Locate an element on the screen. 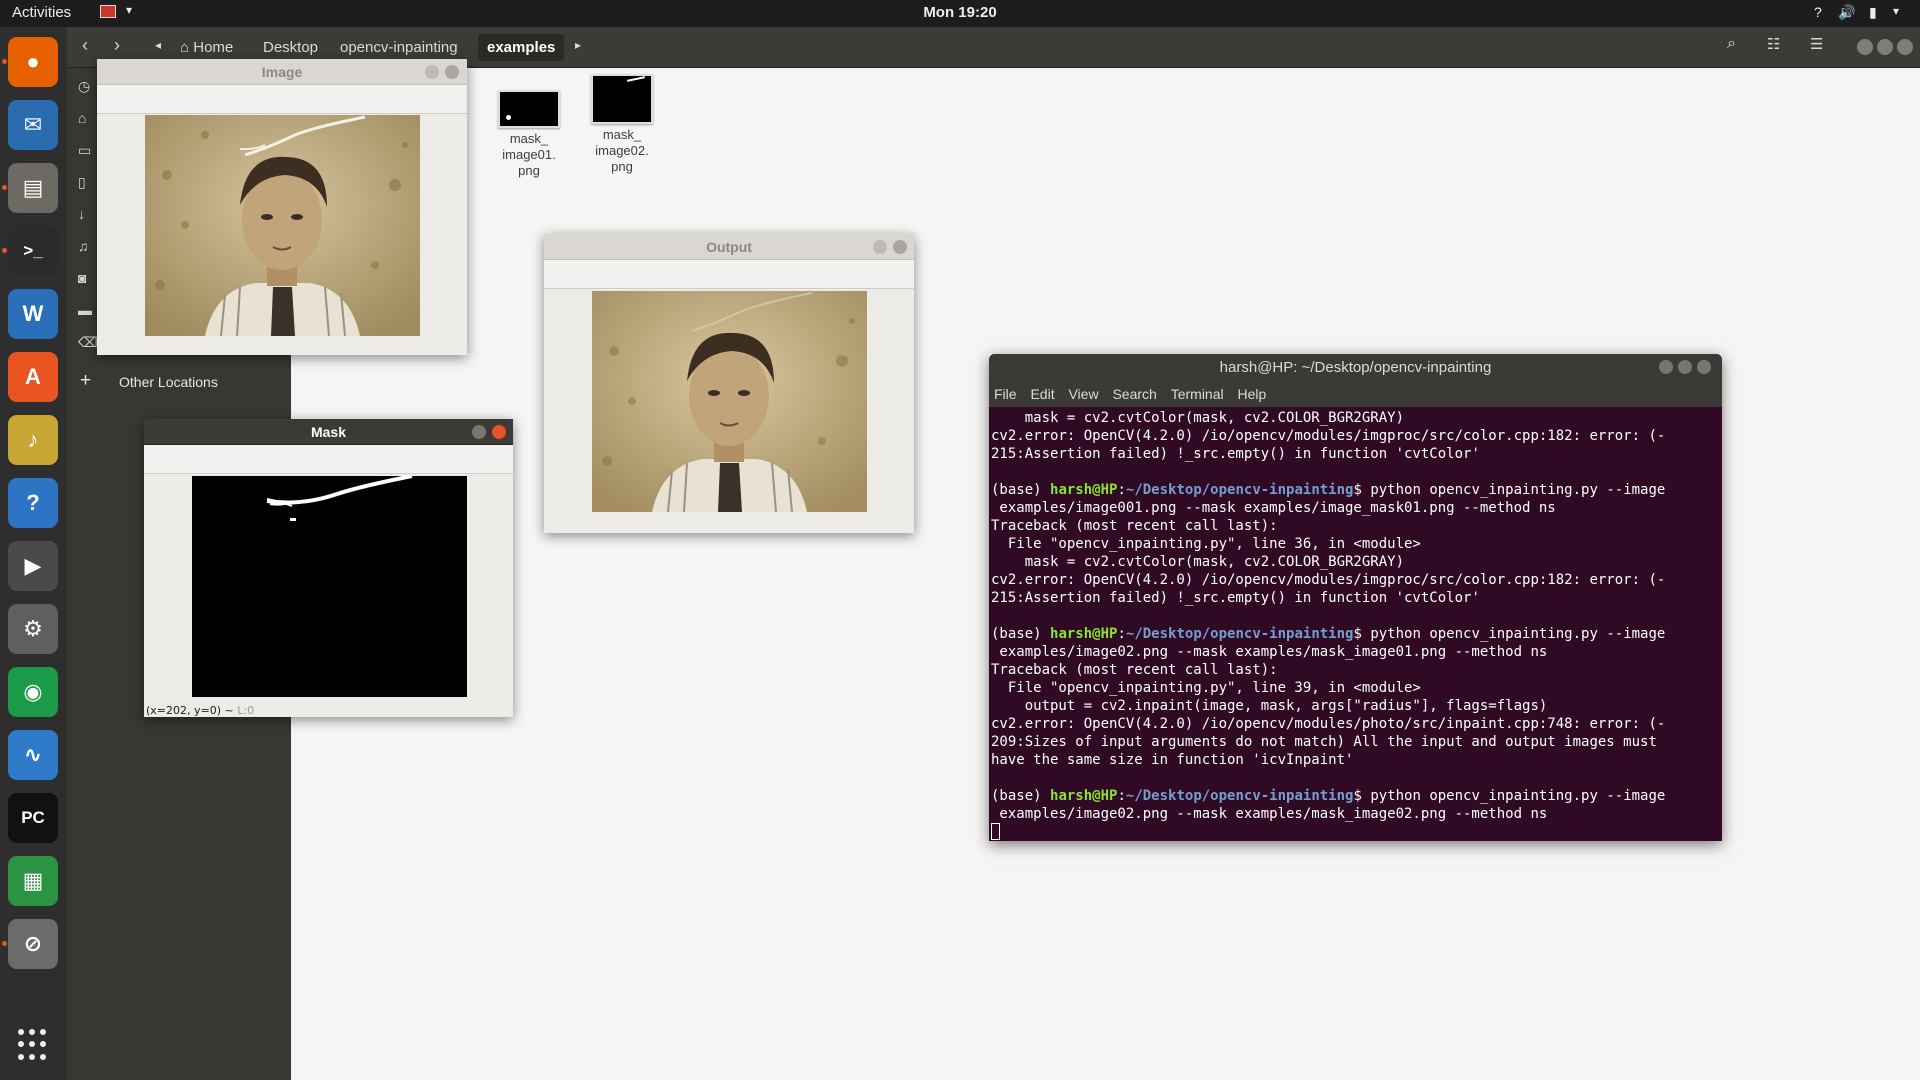 The image size is (1920, 1080). activities-button: Activities is located at coordinates (41, 12).